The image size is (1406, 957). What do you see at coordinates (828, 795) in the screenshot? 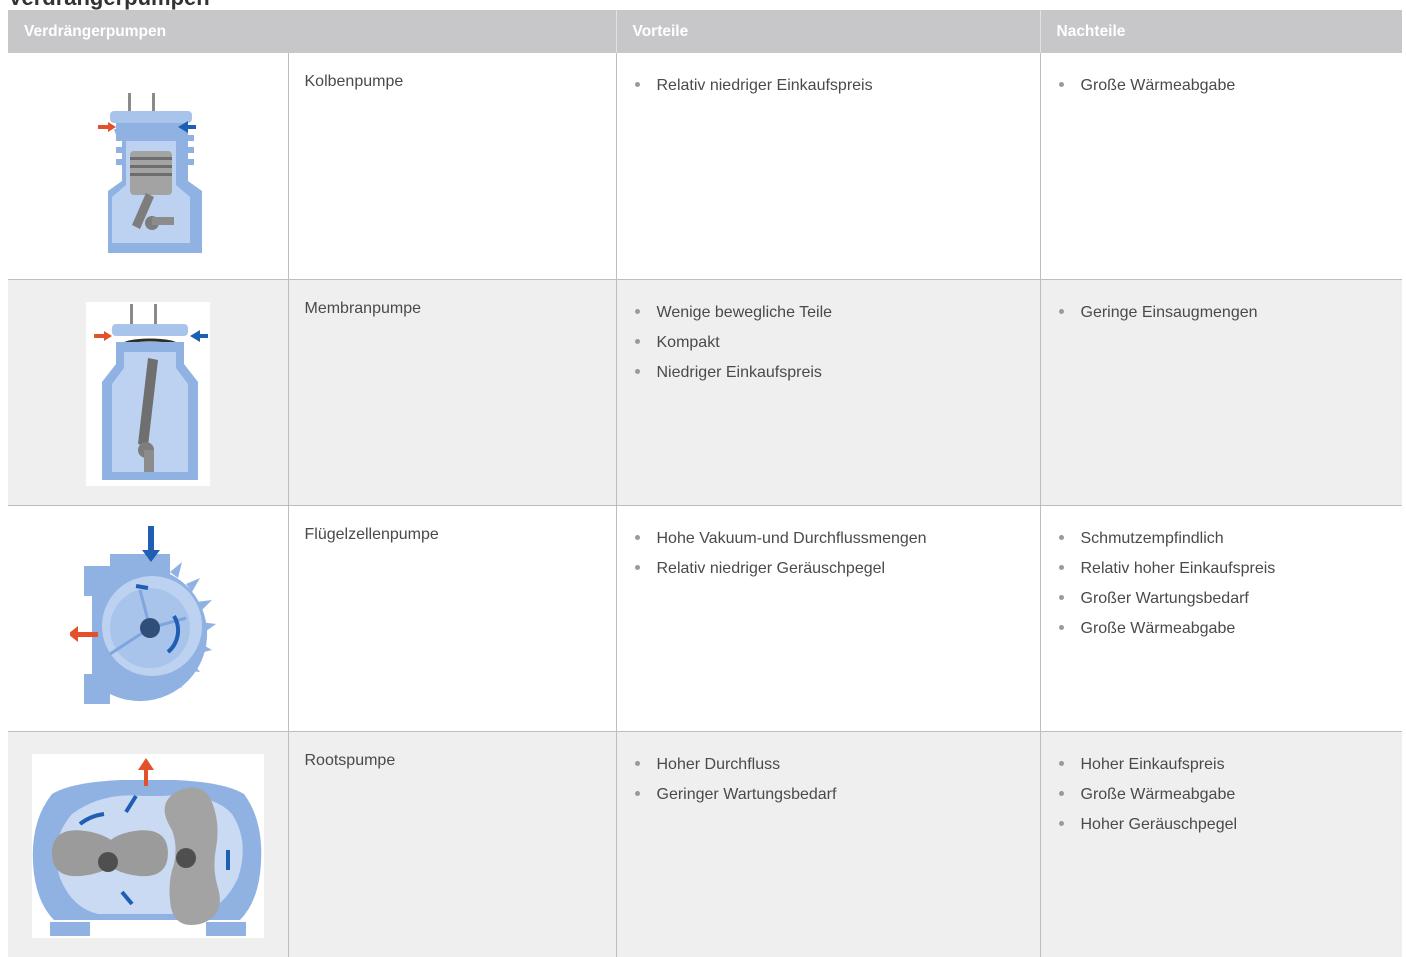
I see `advantage-item: Geringer Wartungsbedarf` at bounding box center [828, 795].